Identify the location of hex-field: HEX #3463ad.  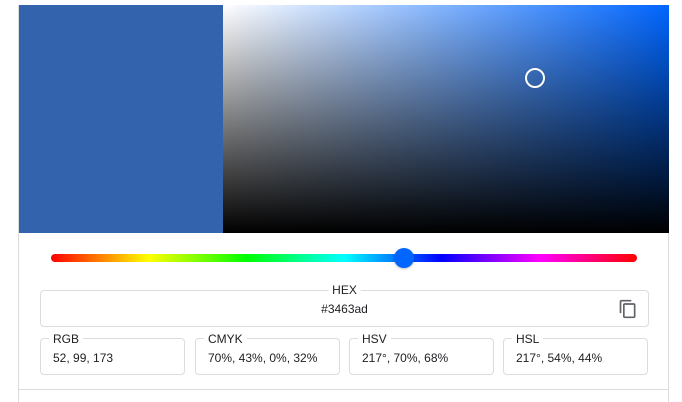
(344, 304).